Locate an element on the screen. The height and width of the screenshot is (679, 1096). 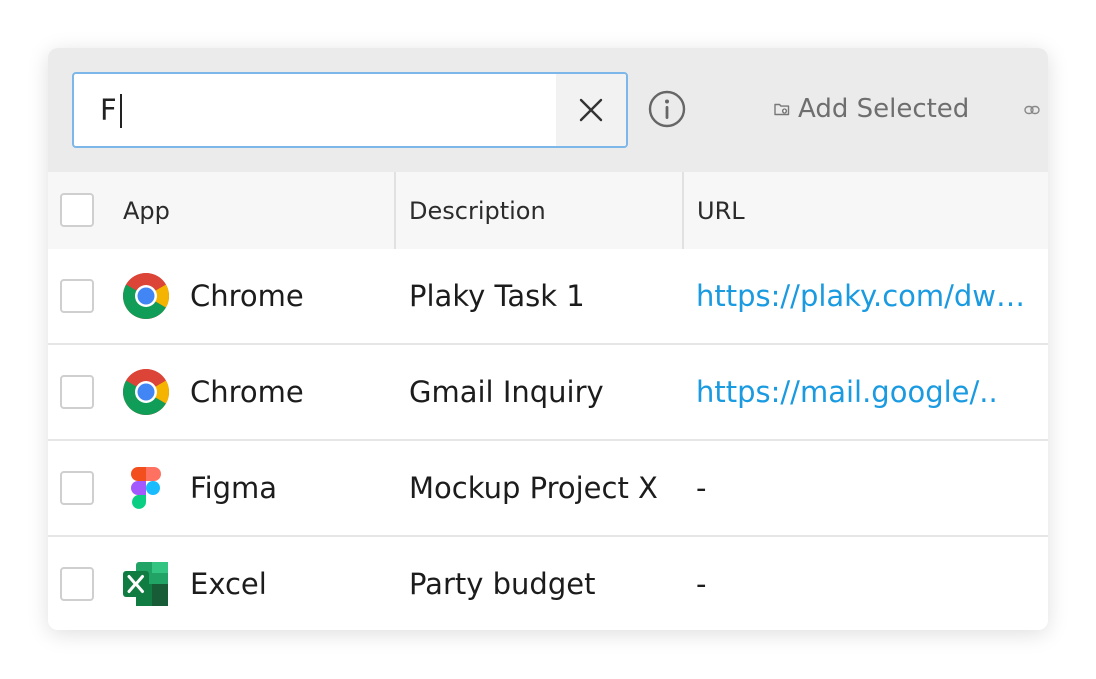
select-all-checkbox is located at coordinates (77, 210).